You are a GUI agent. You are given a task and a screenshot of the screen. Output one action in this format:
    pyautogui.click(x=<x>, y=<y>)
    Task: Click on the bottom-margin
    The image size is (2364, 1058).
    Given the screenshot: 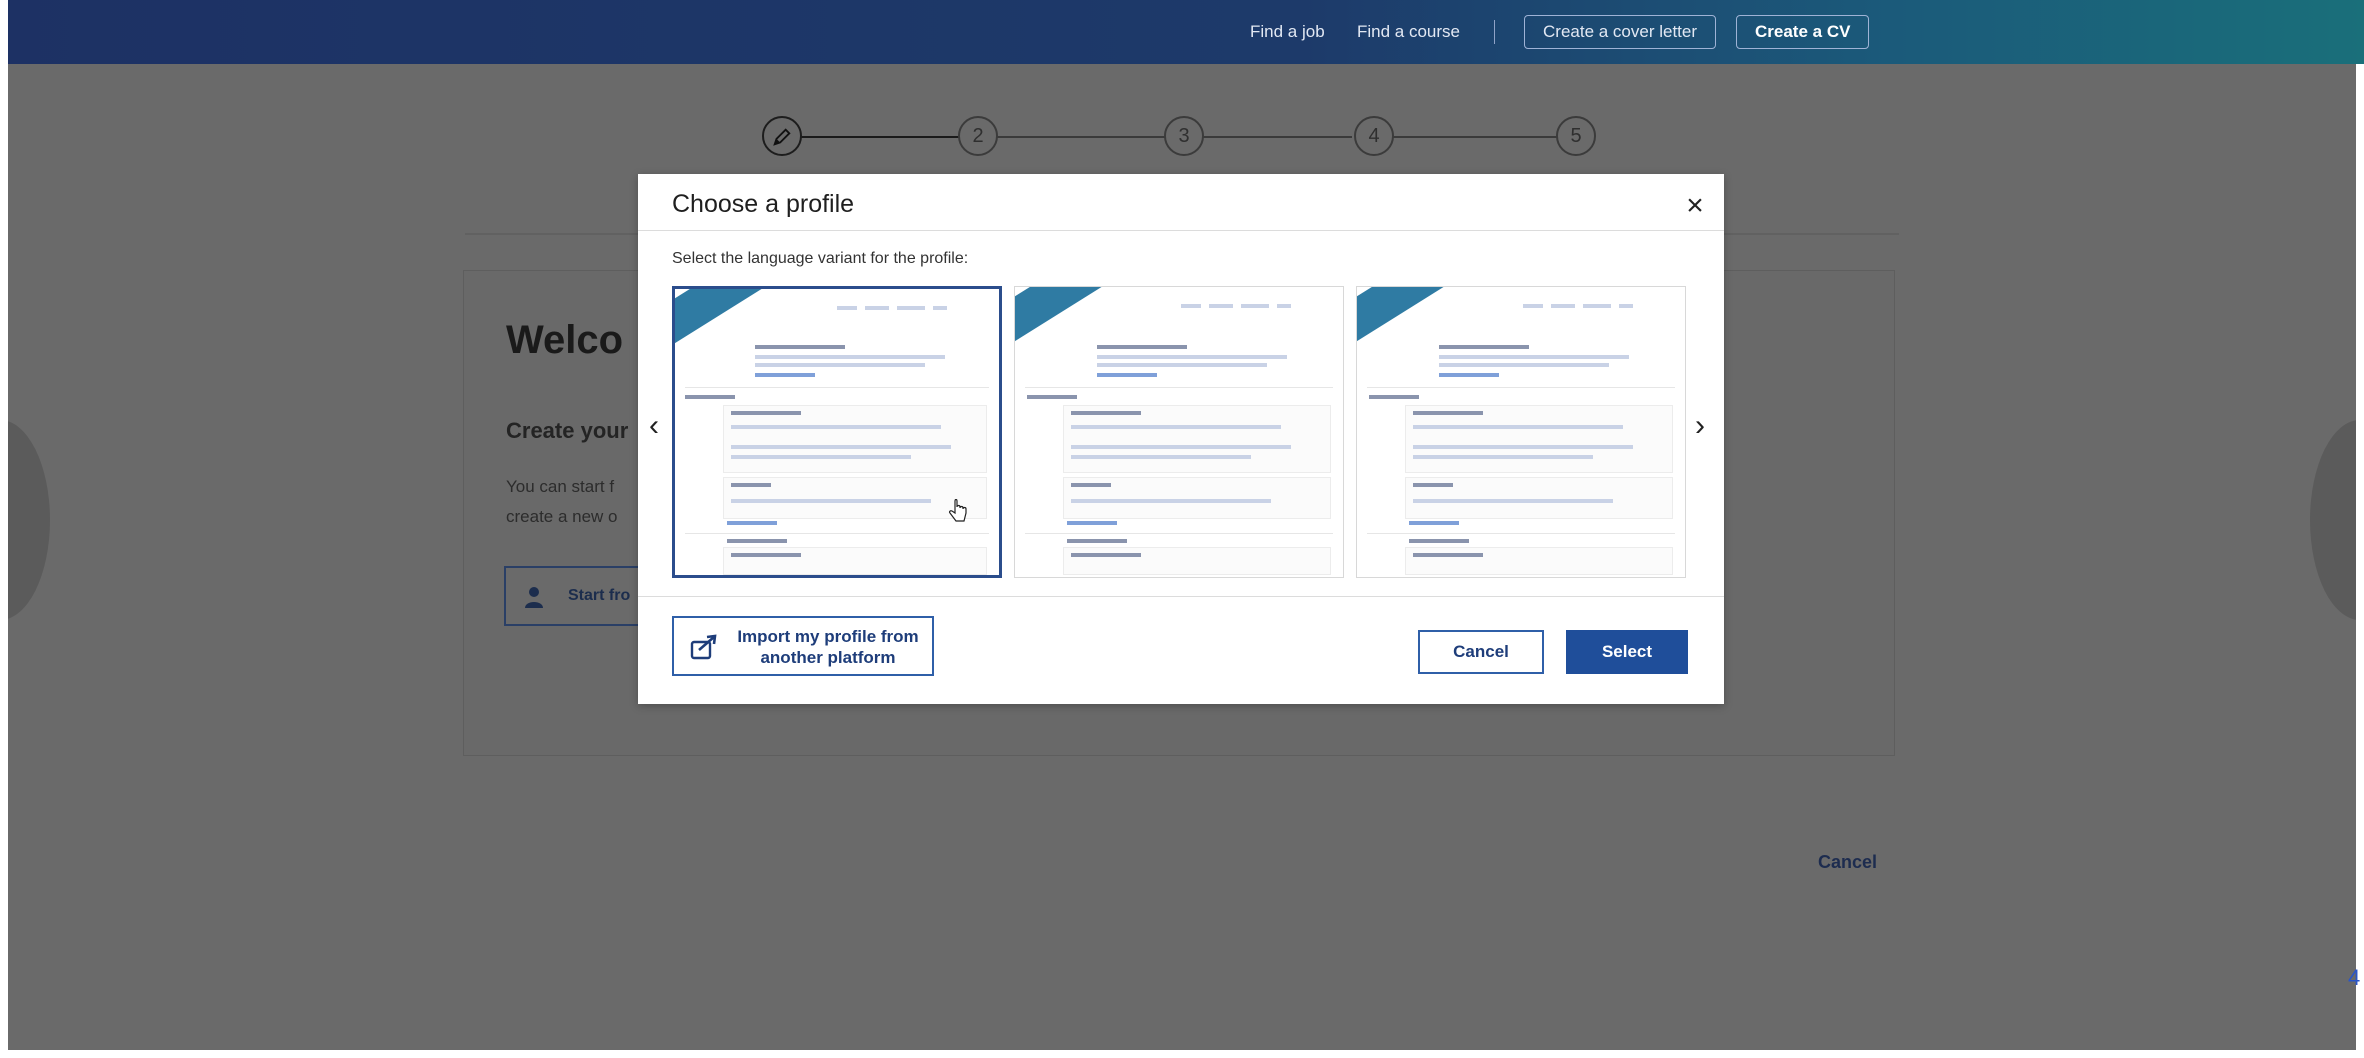 What is the action you would take?
    pyautogui.click(x=1182, y=1054)
    